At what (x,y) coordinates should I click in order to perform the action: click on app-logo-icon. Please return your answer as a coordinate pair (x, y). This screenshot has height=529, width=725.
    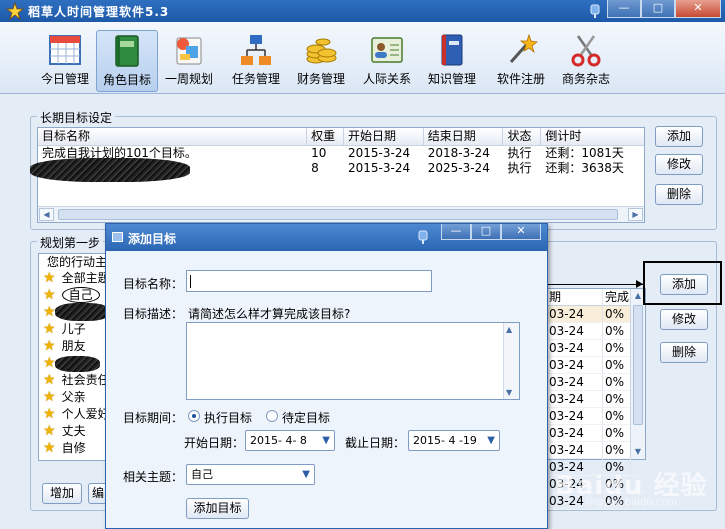
    Looking at the image, I should click on (15, 11).